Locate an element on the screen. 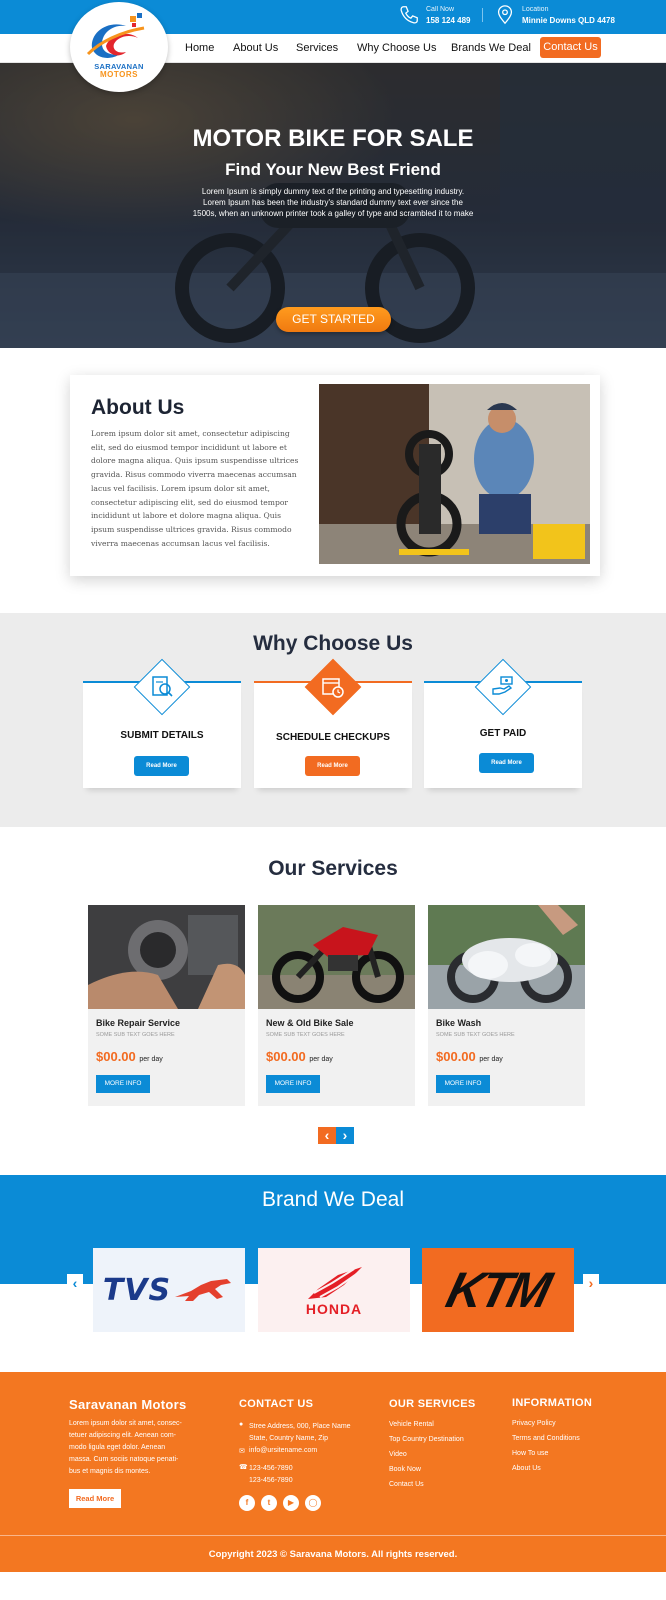  nav-brands-we-deal: Brands We Deal is located at coordinates (491, 48).